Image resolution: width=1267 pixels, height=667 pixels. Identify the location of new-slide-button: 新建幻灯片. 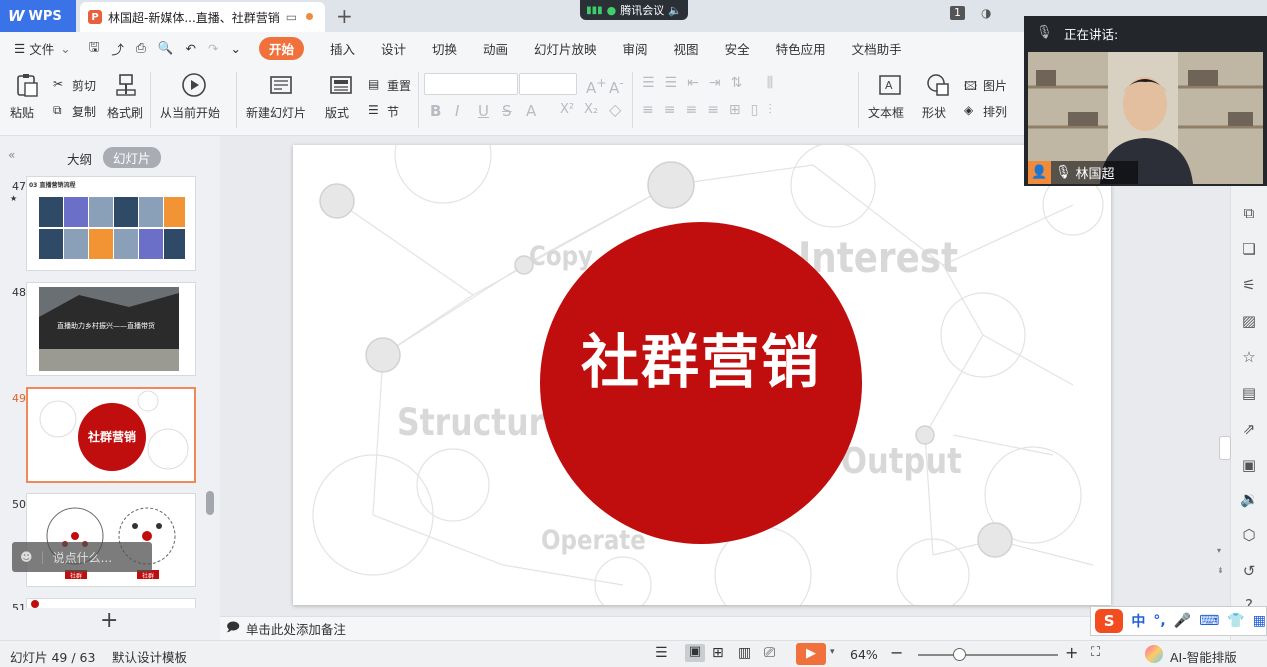
(276, 112).